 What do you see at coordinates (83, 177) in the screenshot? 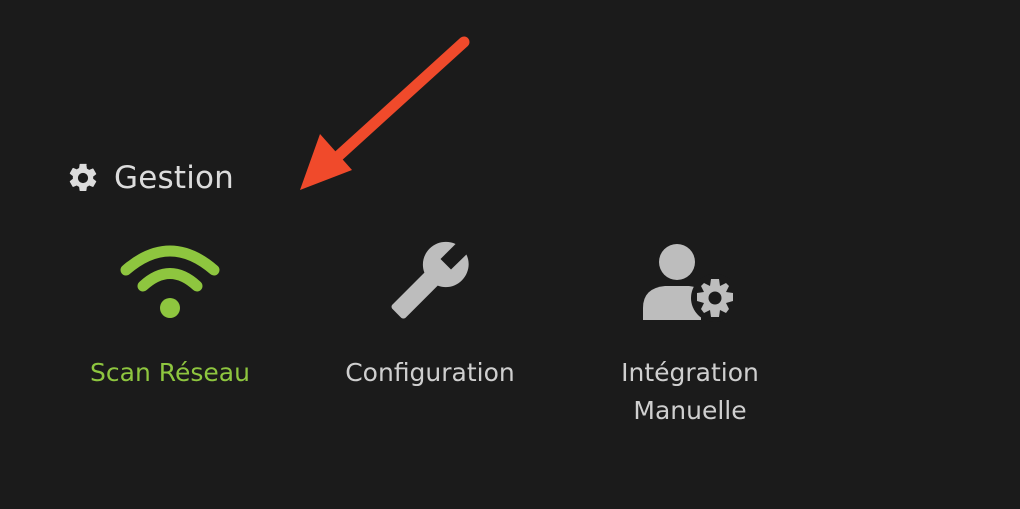
I see `gear-icon` at bounding box center [83, 177].